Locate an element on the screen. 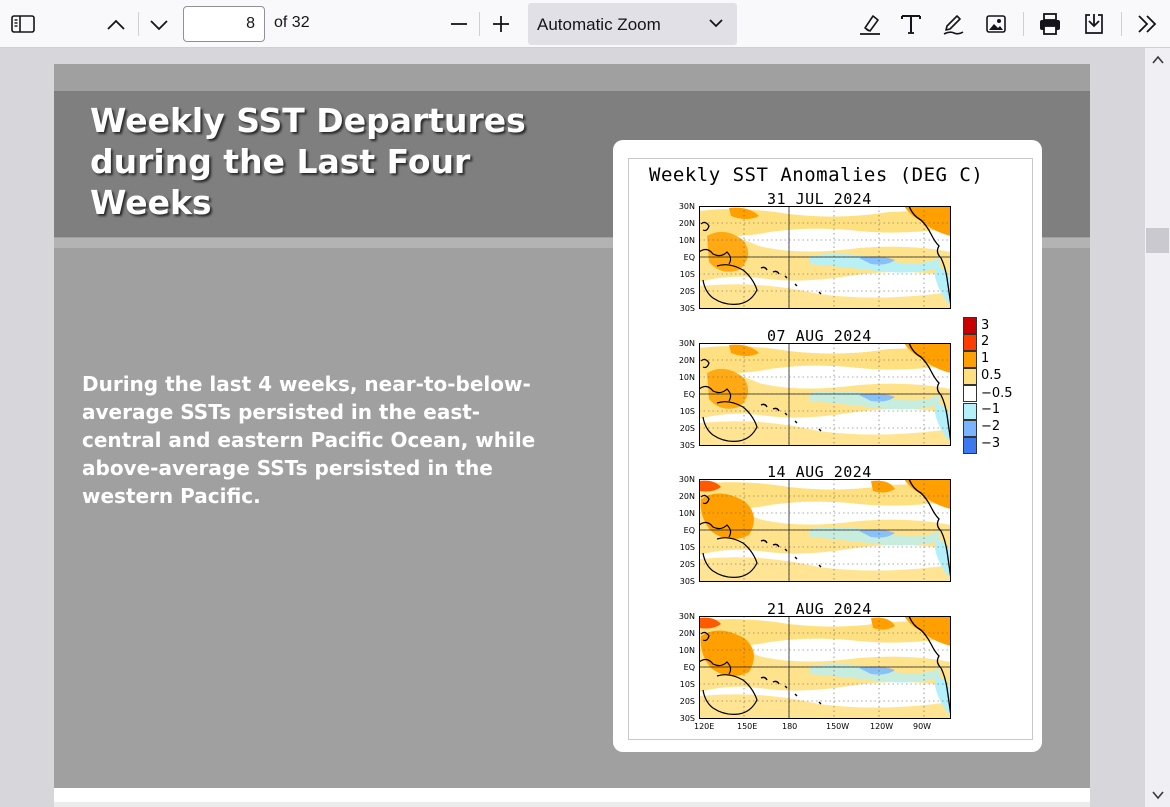 This screenshot has height=807, width=1170. download-icon is located at coordinates (1094, 24).